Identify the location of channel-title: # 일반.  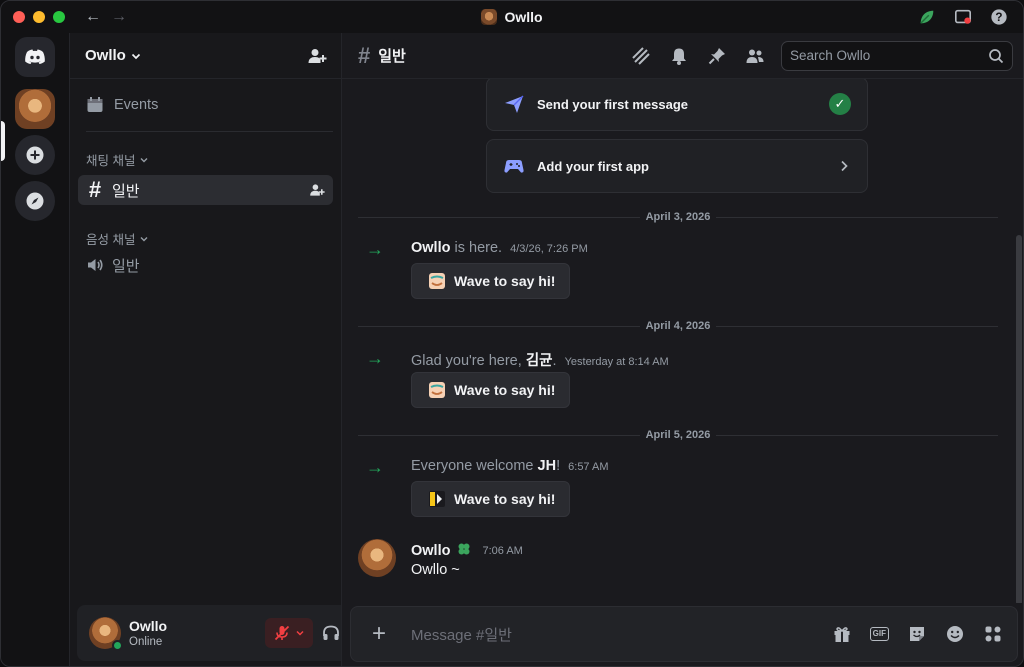
(382, 56).